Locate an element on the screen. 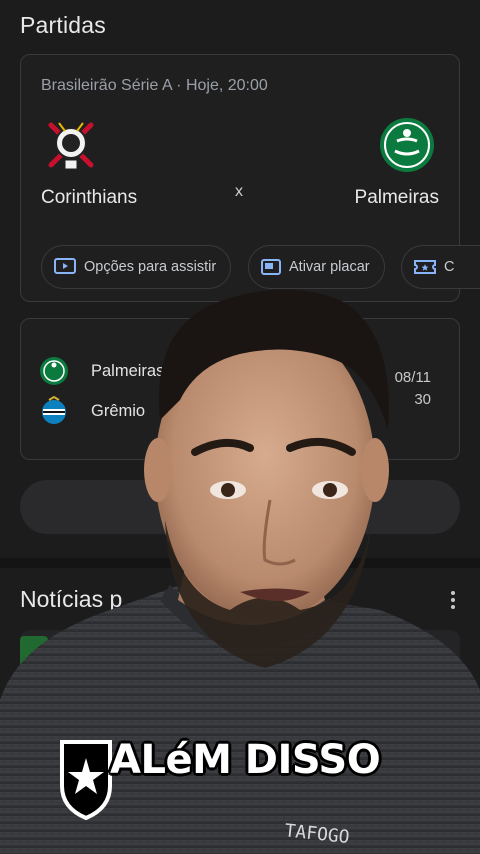 The width and height of the screenshot is (480, 854). activate-score-label: Ativar placar is located at coordinates (329, 267).